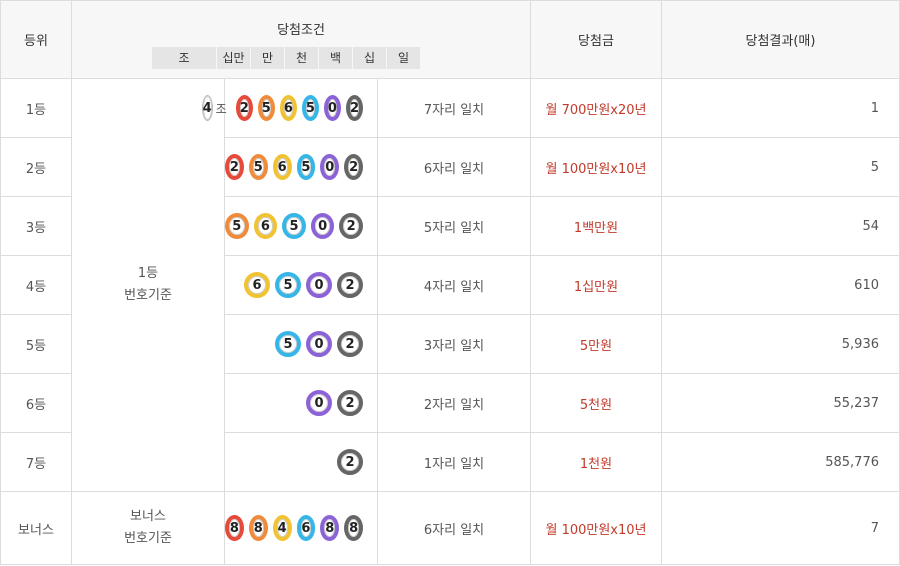  What do you see at coordinates (268, 57) in the screenshot?
I see `position-10k: 만` at bounding box center [268, 57].